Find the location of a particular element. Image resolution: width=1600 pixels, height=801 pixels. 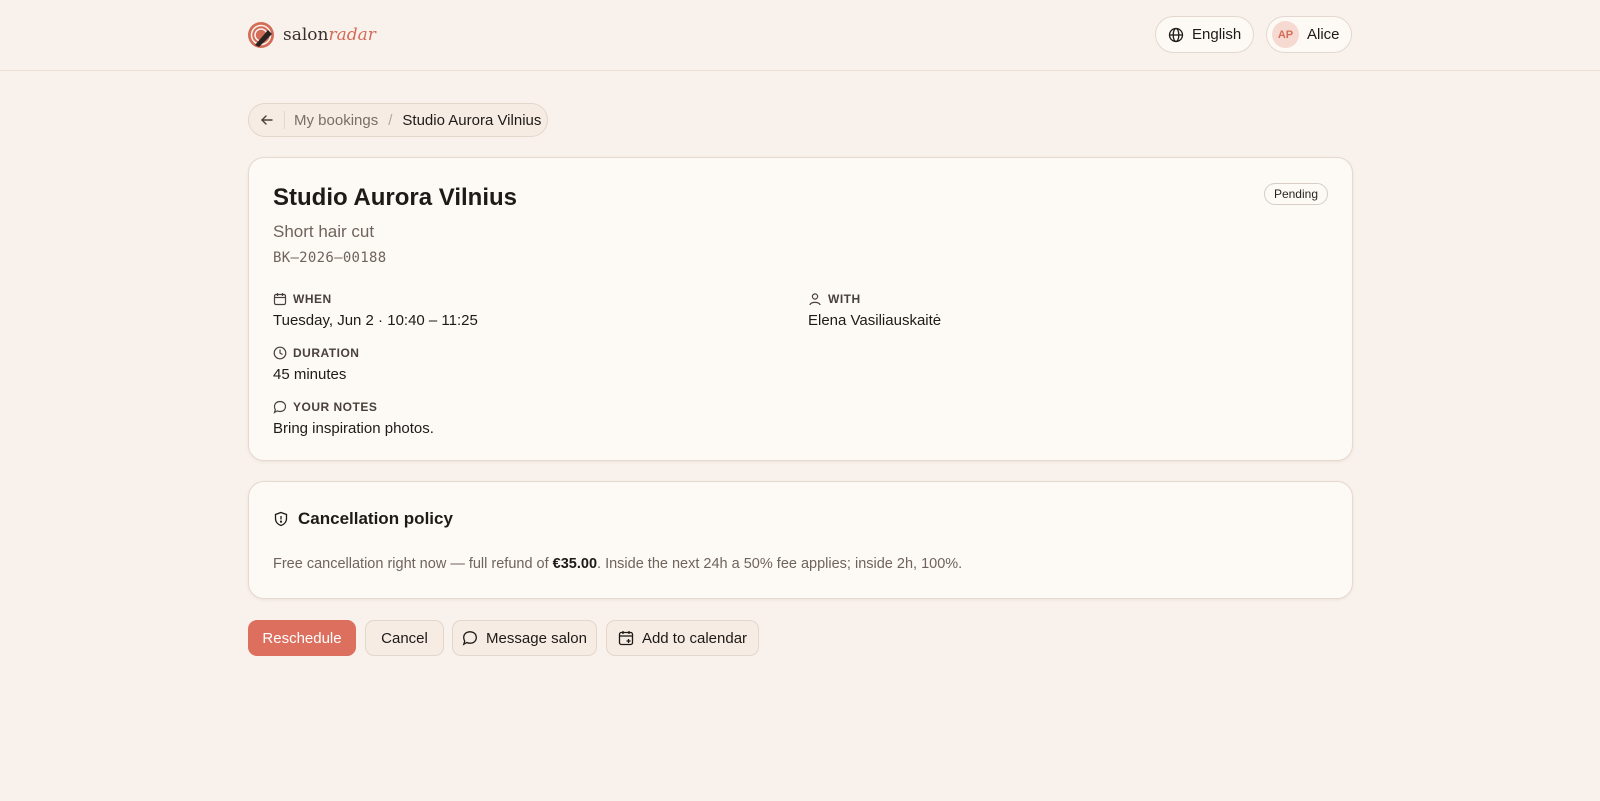

user-name: Alice is located at coordinates (1323, 34).